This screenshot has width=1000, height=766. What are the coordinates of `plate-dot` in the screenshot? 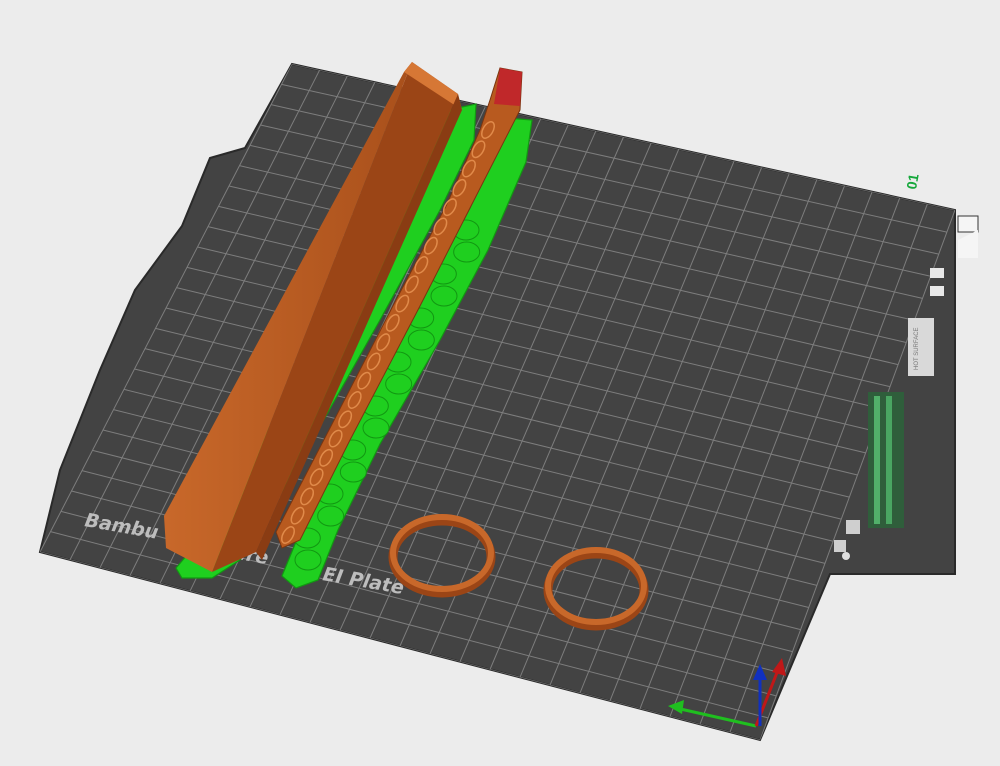 It's located at (846, 556).